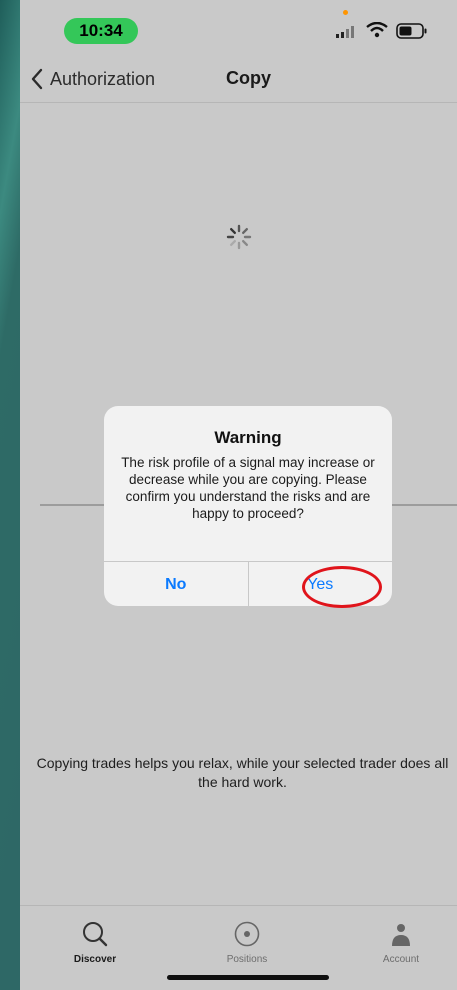  I want to click on signal-icon, so click(345, 32).